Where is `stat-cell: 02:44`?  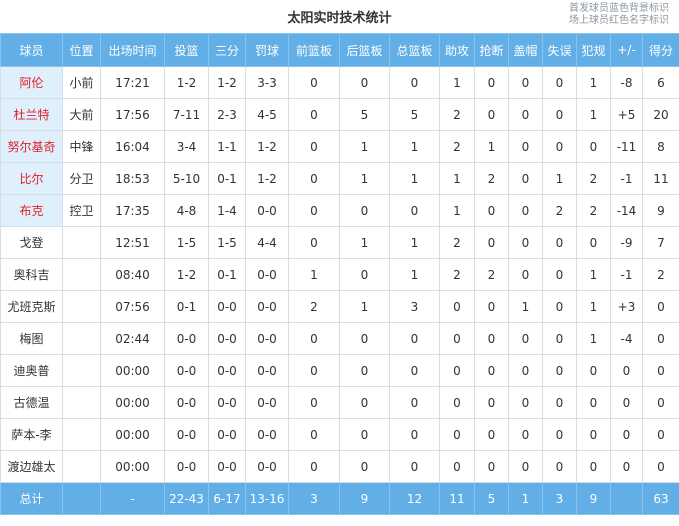
stat-cell: 02:44 is located at coordinates (132, 338).